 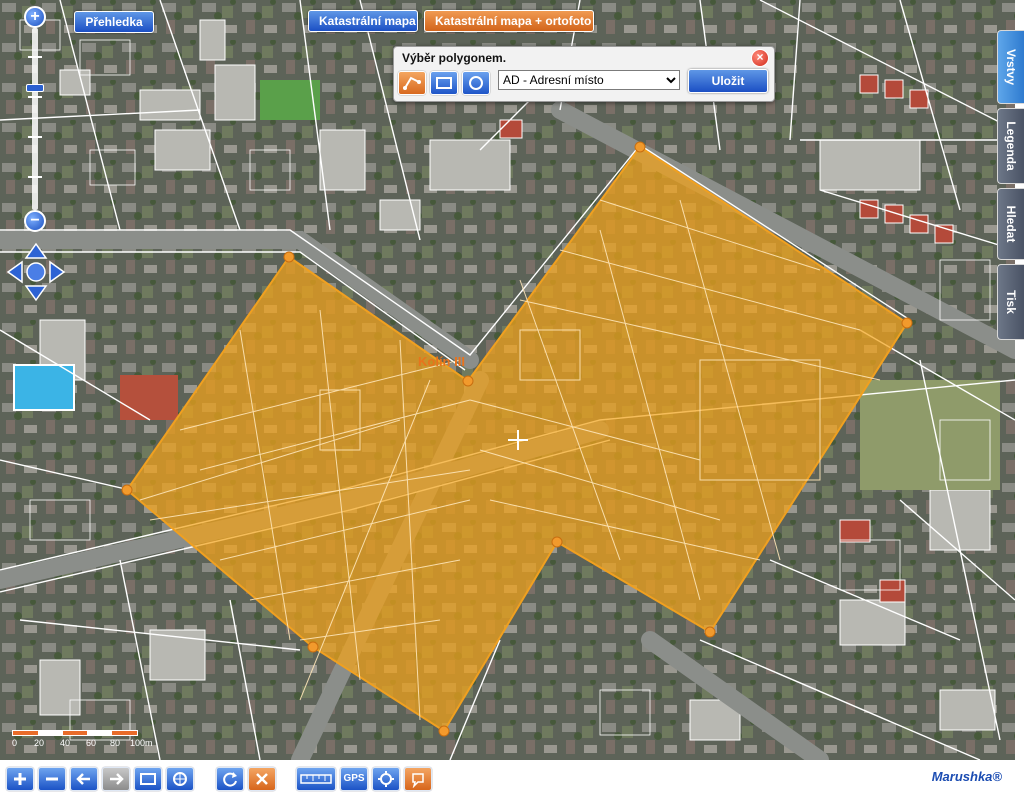 What do you see at coordinates (52, 779) in the screenshot?
I see `zoom-out-icon` at bounding box center [52, 779].